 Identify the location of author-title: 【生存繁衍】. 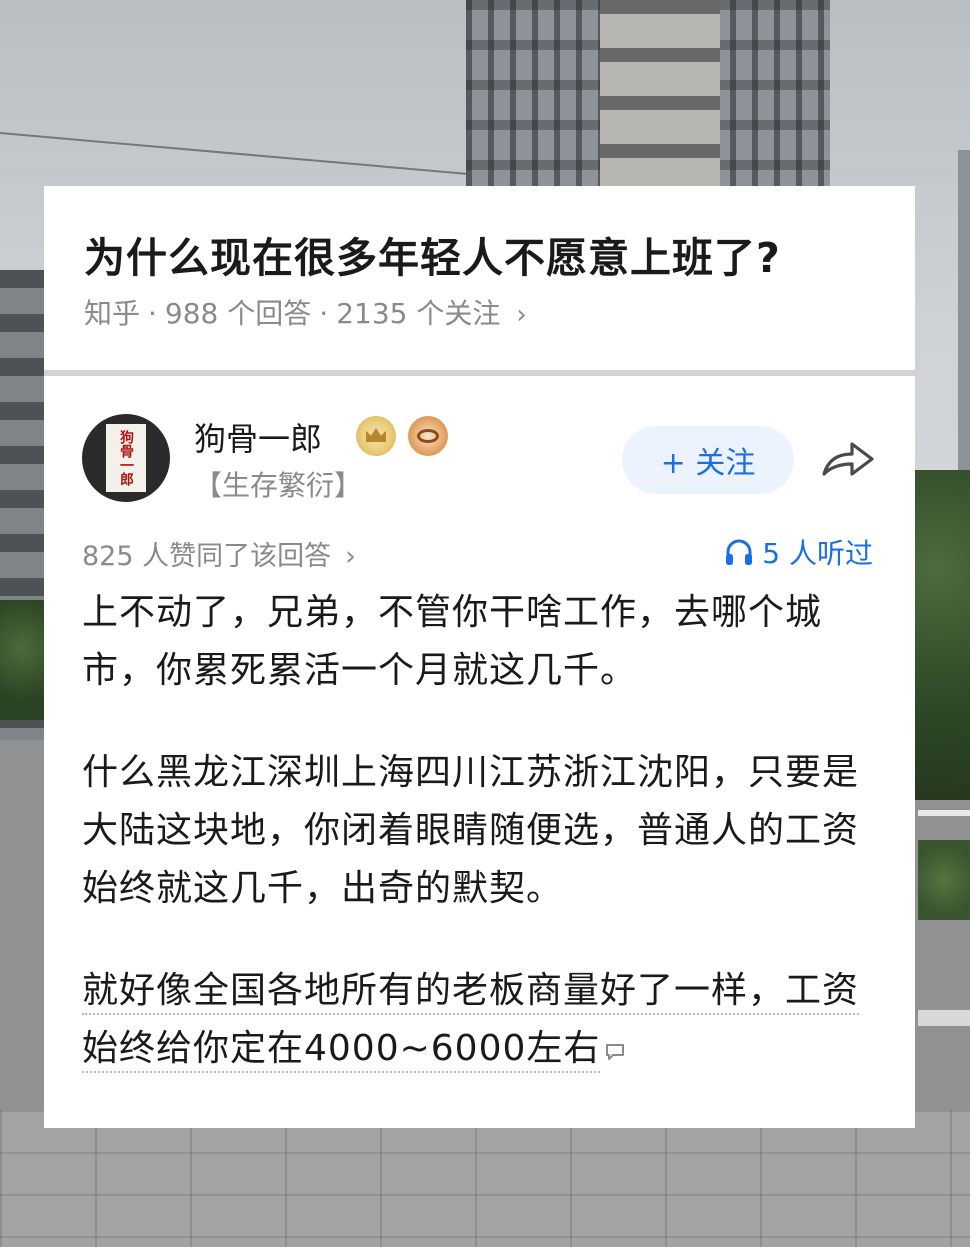
(278, 485).